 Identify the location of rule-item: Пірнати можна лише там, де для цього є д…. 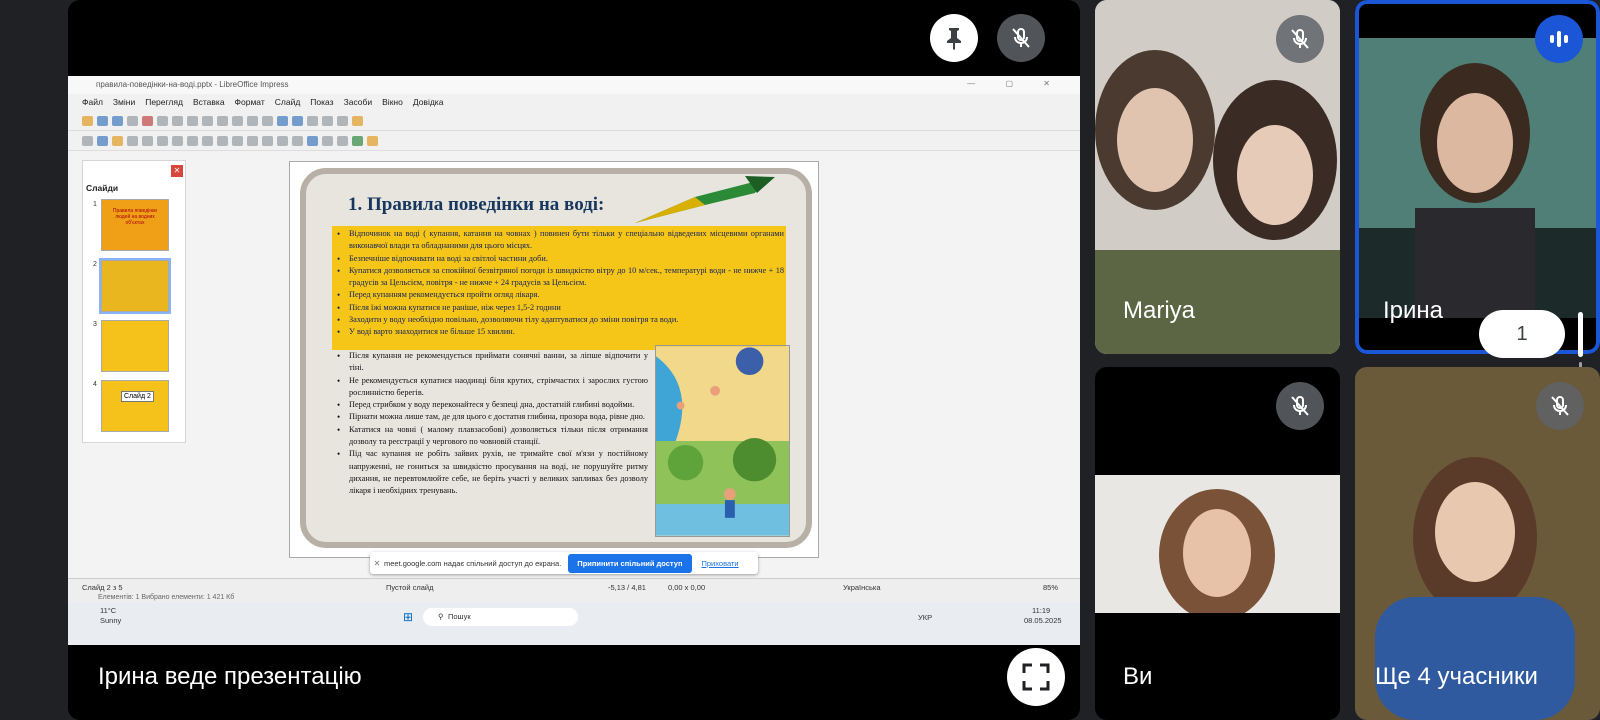
(492, 417).